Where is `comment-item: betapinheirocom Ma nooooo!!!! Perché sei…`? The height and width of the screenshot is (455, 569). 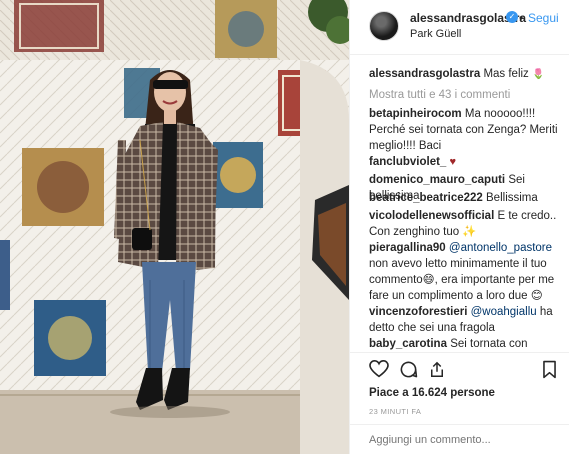
comment-item: betapinheirocom Ma nooooo!!!! Perché sei… is located at coordinates (466, 130).